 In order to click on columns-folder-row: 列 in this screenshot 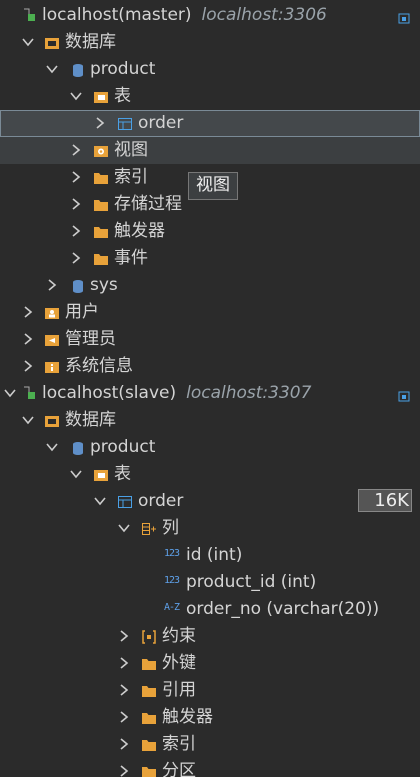, I will do `click(210, 528)`.